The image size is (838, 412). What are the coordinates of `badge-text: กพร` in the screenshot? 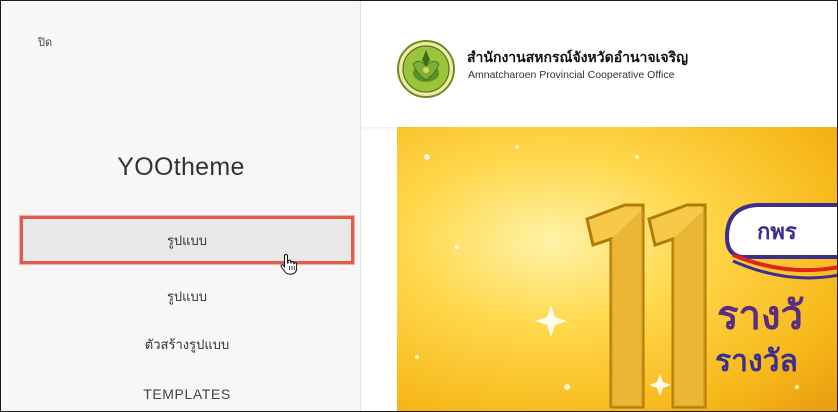 It's located at (777, 232).